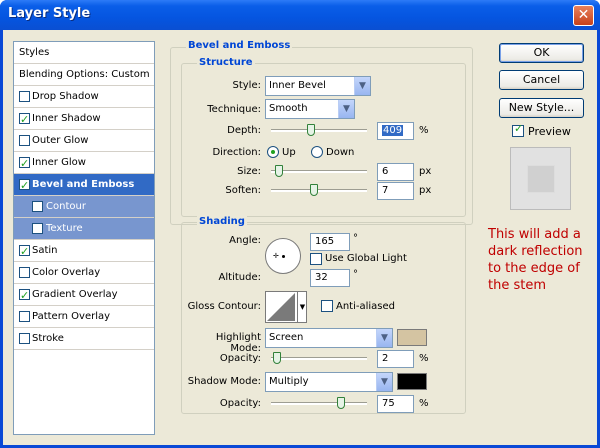 The width and height of the screenshot is (600, 448). What do you see at coordinates (366, 306) in the screenshot?
I see `anti-aliased-label: Anti-aliased` at bounding box center [366, 306].